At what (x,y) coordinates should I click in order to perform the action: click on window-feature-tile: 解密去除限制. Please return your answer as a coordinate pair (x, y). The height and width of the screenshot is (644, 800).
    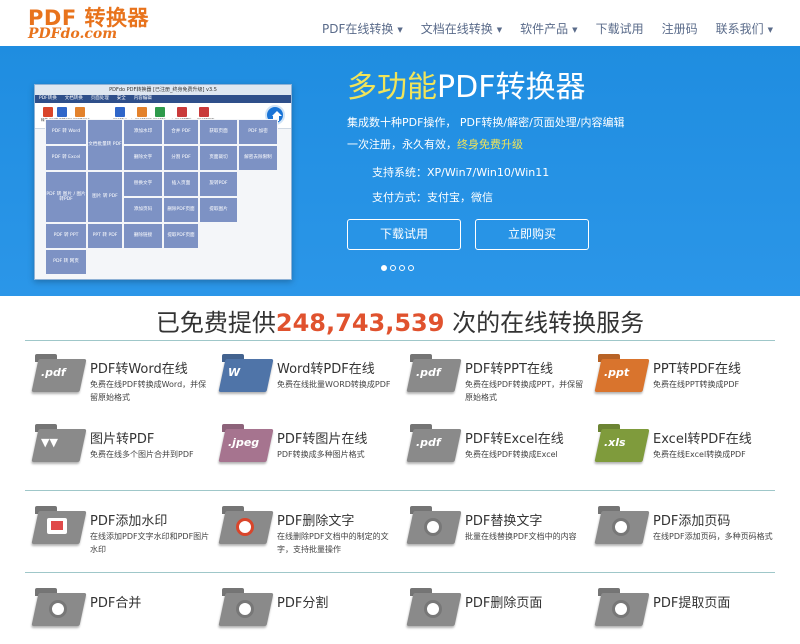
    Looking at the image, I should click on (258, 158).